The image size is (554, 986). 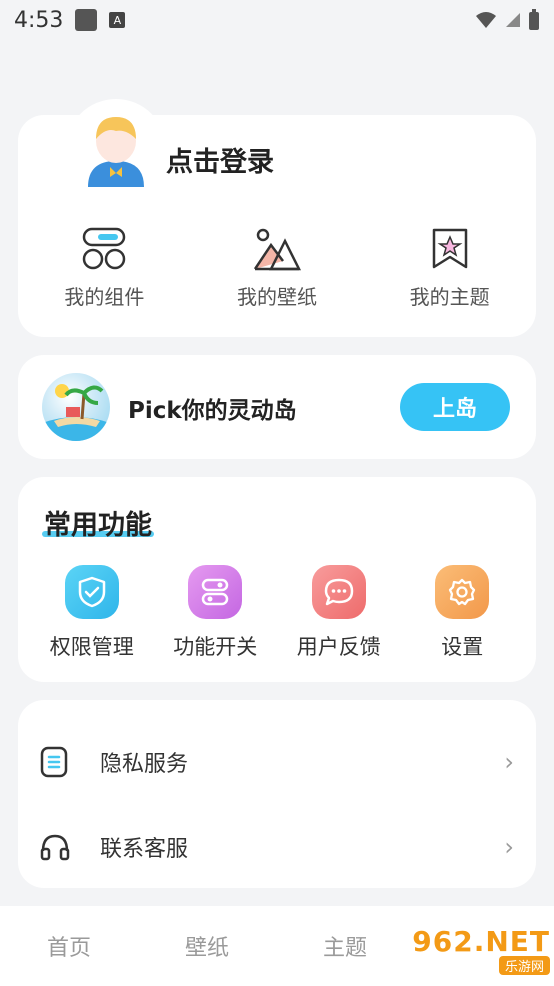 What do you see at coordinates (277, 847) in the screenshot?
I see `list-item-support: 联系客服 ›` at bounding box center [277, 847].